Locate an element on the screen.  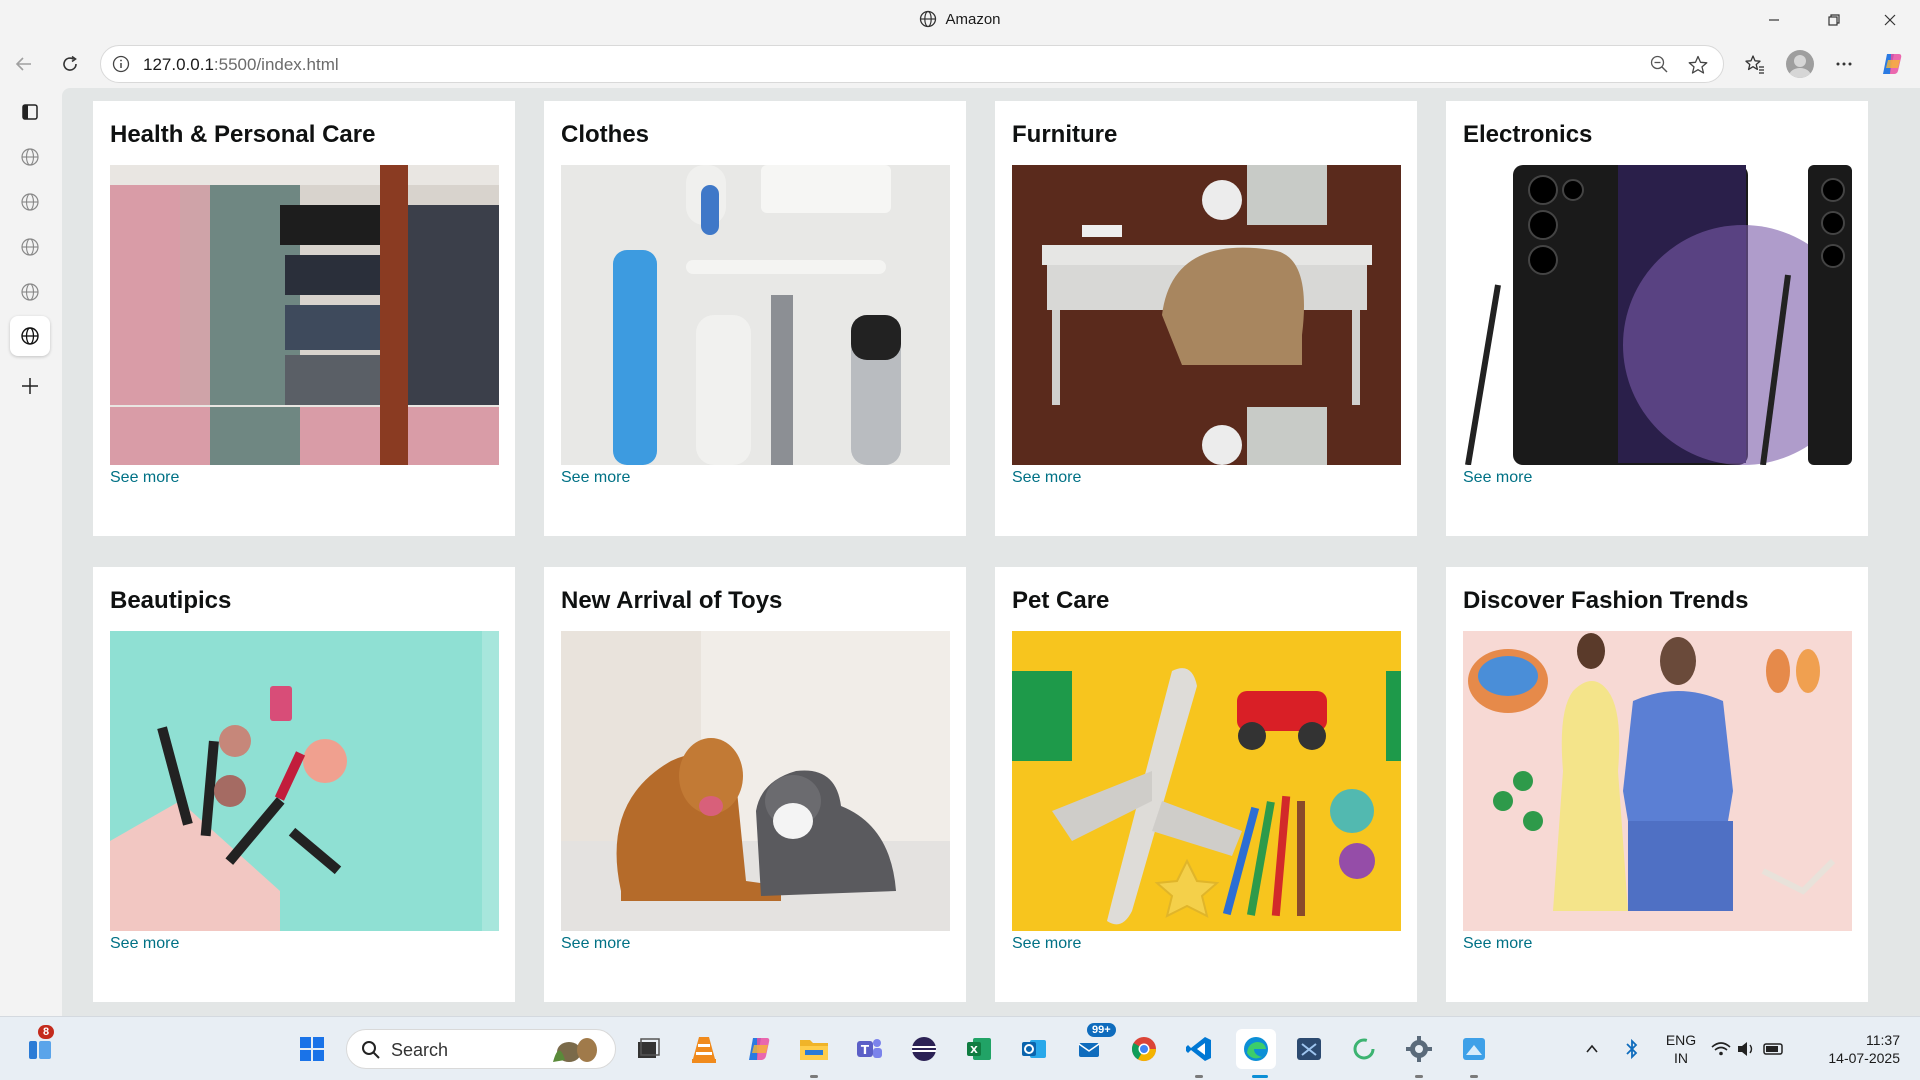
search-icon is located at coordinates (371, 1050).